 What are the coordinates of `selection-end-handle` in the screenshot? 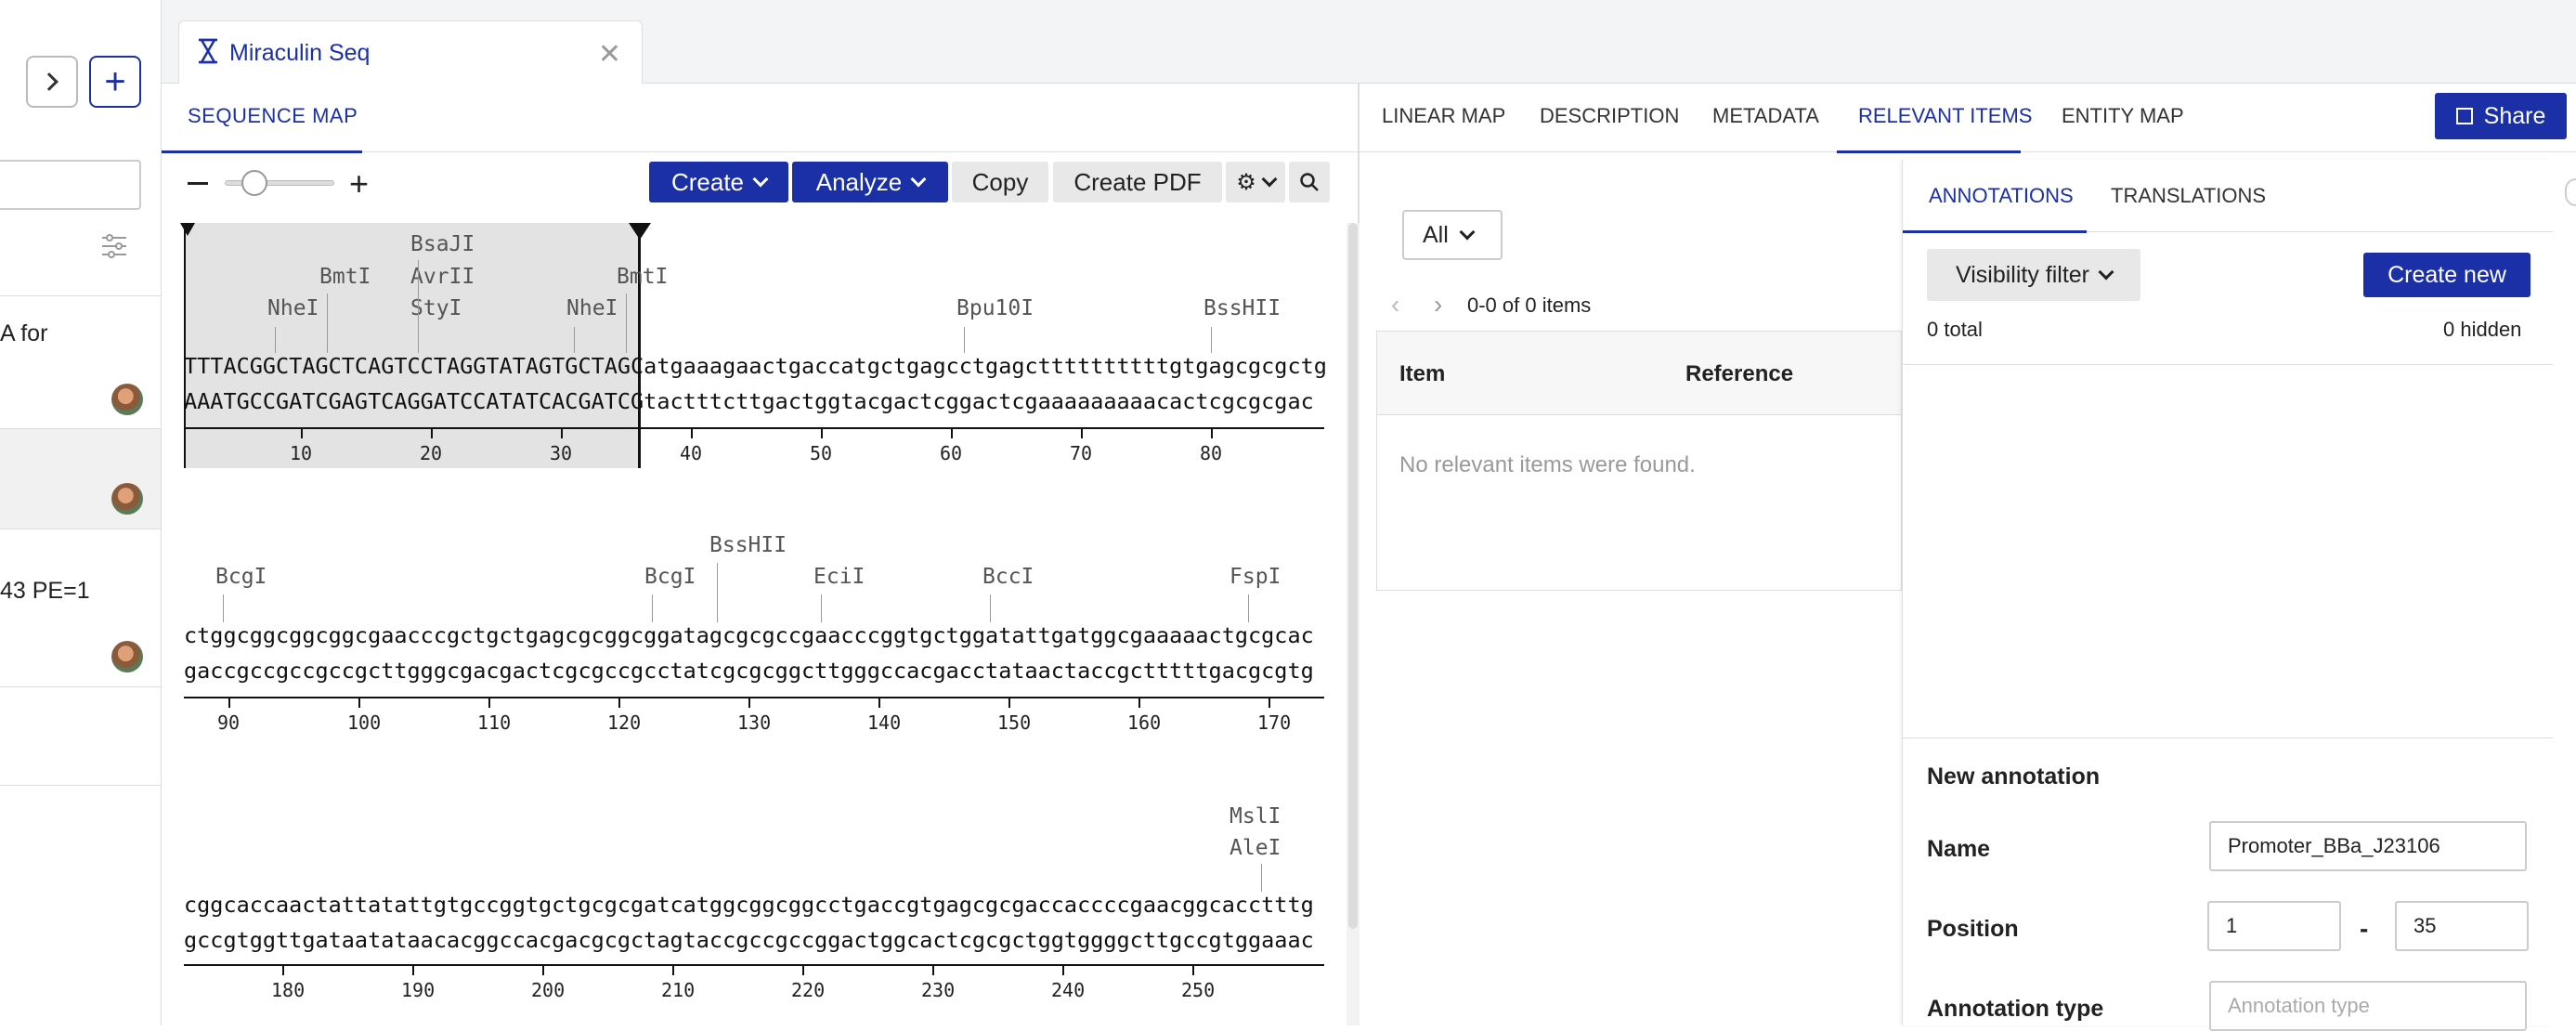 It's located at (640, 231).